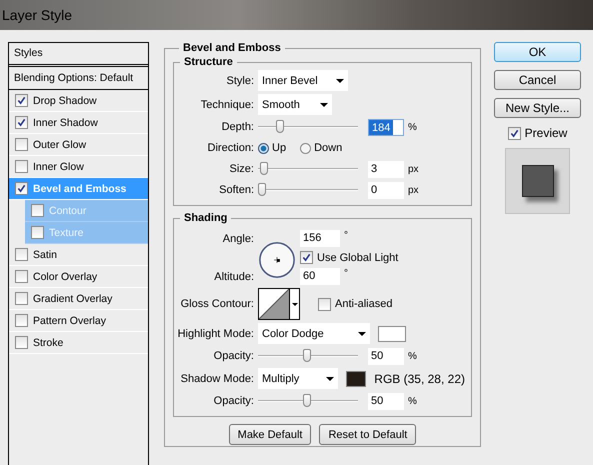 The height and width of the screenshot is (465, 593). I want to click on style-item: Stroke, so click(78, 343).